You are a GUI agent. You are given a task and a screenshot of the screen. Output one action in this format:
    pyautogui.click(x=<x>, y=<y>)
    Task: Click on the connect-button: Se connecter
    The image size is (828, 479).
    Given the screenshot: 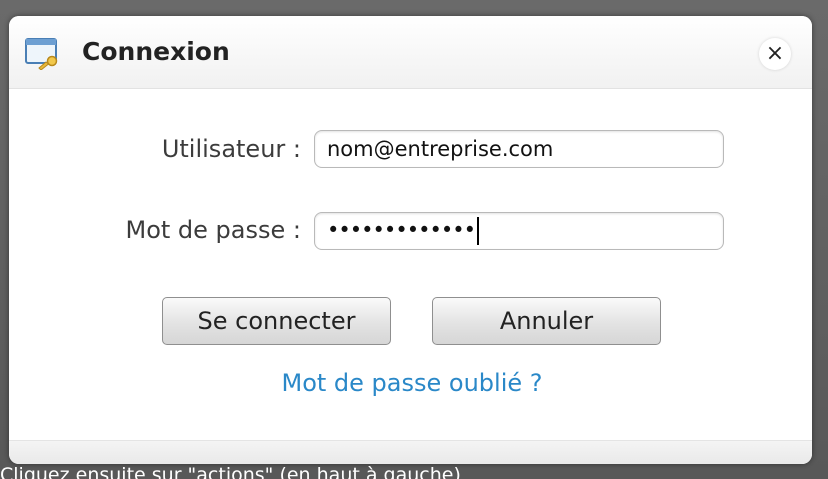 What is the action you would take?
    pyautogui.click(x=276, y=321)
    